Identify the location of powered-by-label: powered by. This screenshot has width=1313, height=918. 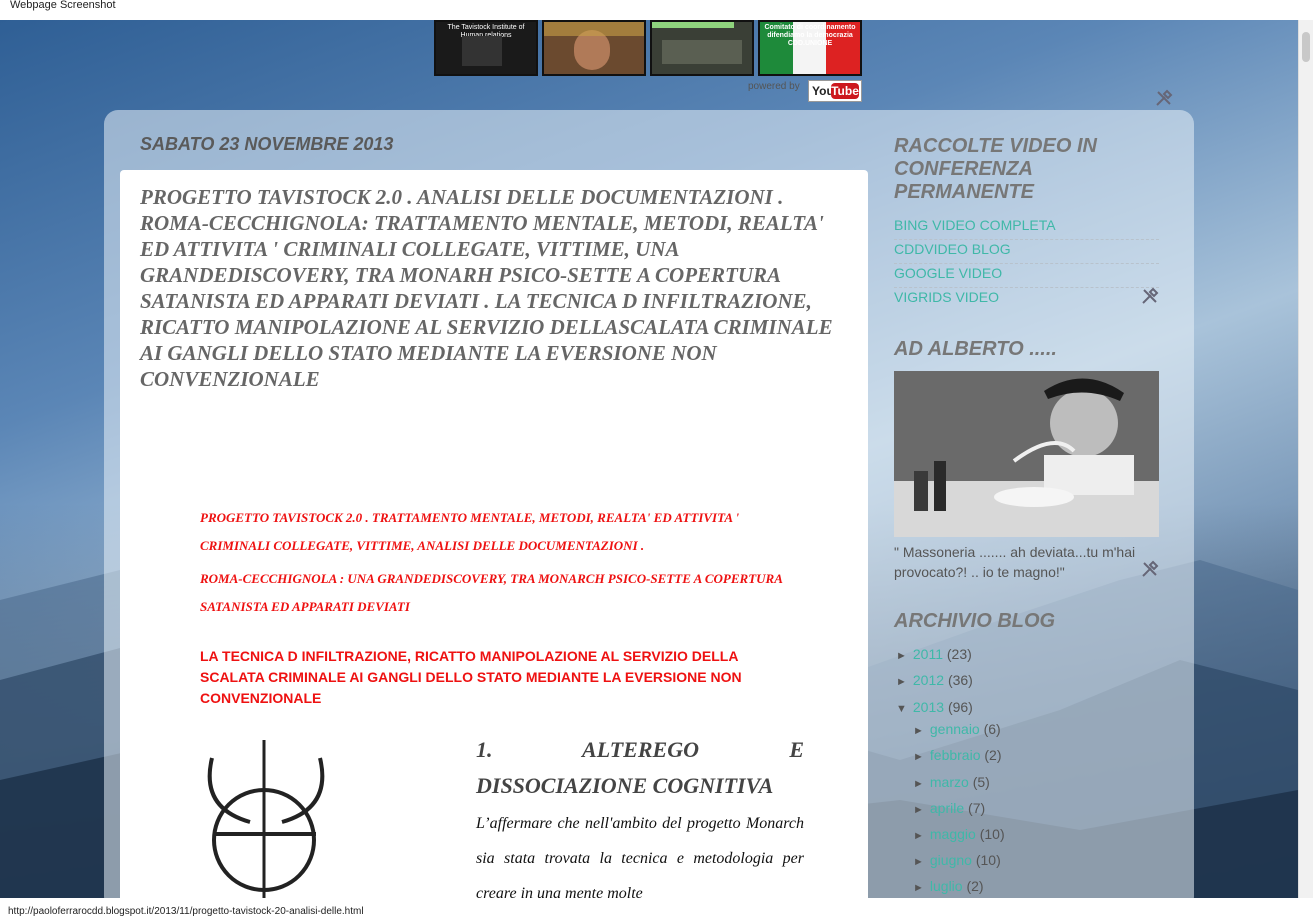
(774, 86).